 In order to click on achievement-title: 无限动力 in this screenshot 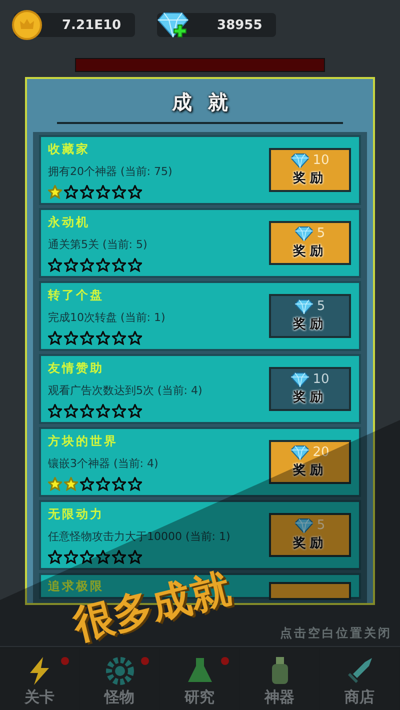, I will do `click(76, 514)`.